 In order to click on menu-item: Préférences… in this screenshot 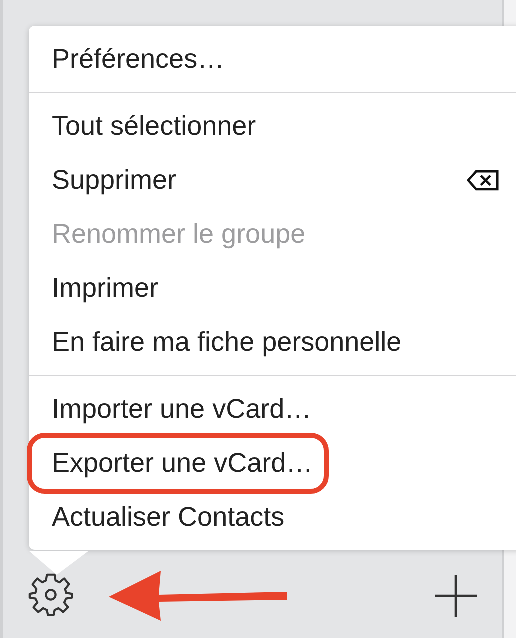, I will do `click(134, 59)`.